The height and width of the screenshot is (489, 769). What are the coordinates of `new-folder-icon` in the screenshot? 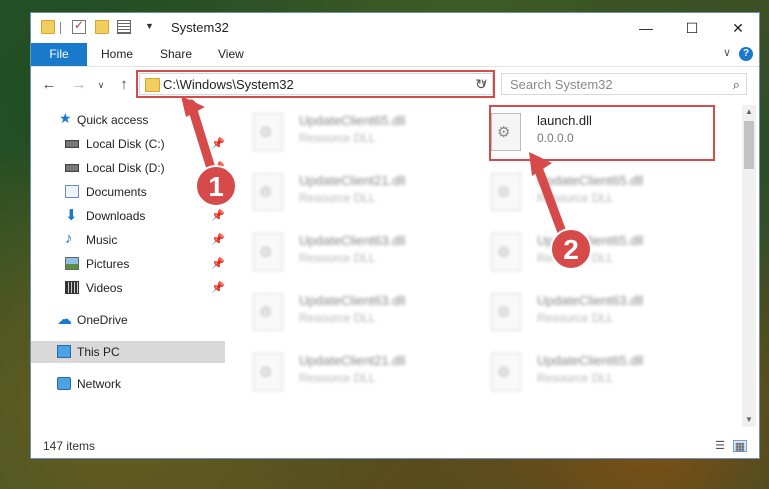 It's located at (102, 27).